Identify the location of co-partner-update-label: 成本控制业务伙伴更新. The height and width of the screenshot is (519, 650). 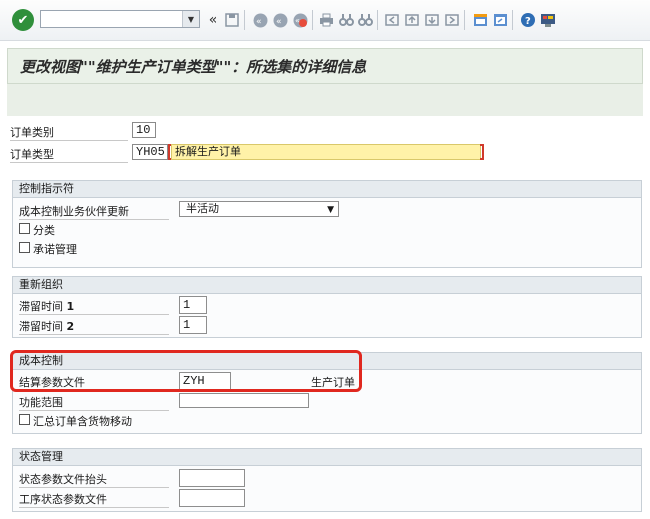
(94, 211).